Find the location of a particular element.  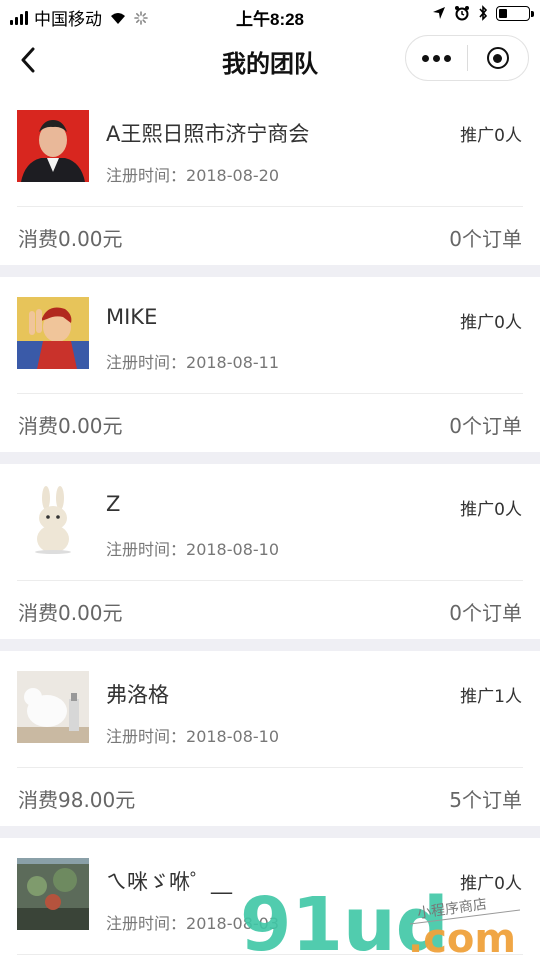

mini-program-capsule is located at coordinates (467, 58).